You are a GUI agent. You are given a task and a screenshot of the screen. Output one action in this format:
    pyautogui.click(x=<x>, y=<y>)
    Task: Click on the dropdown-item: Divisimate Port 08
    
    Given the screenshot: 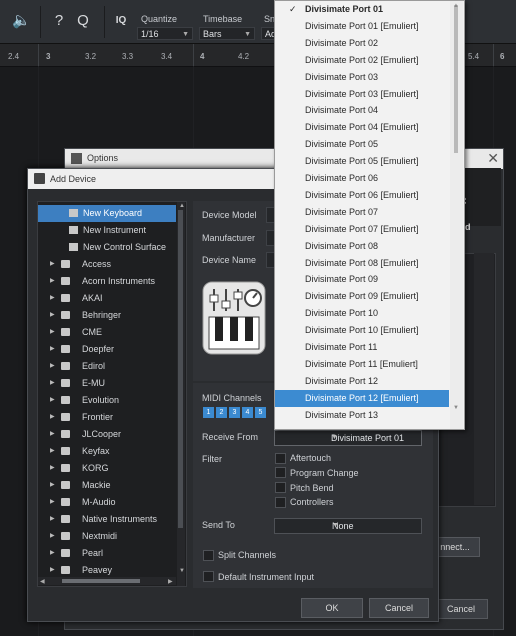 What is the action you would take?
    pyautogui.click(x=362, y=246)
    